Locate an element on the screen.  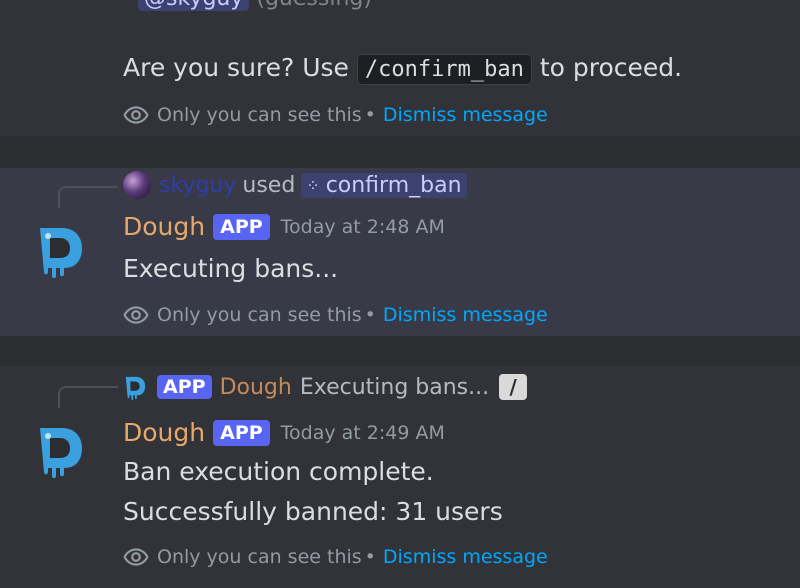
slash-command-icon: / is located at coordinates (513, 387).